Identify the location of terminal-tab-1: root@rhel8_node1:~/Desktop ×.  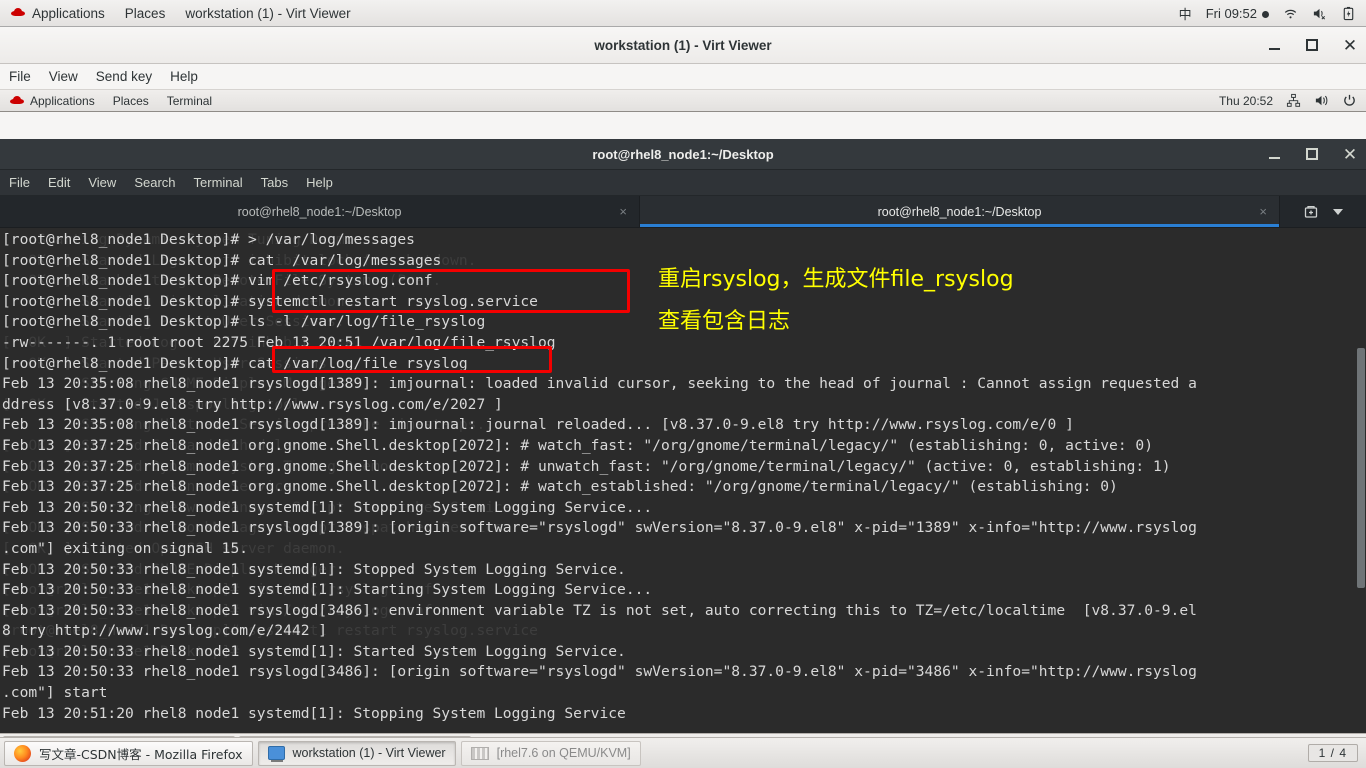
(320, 211).